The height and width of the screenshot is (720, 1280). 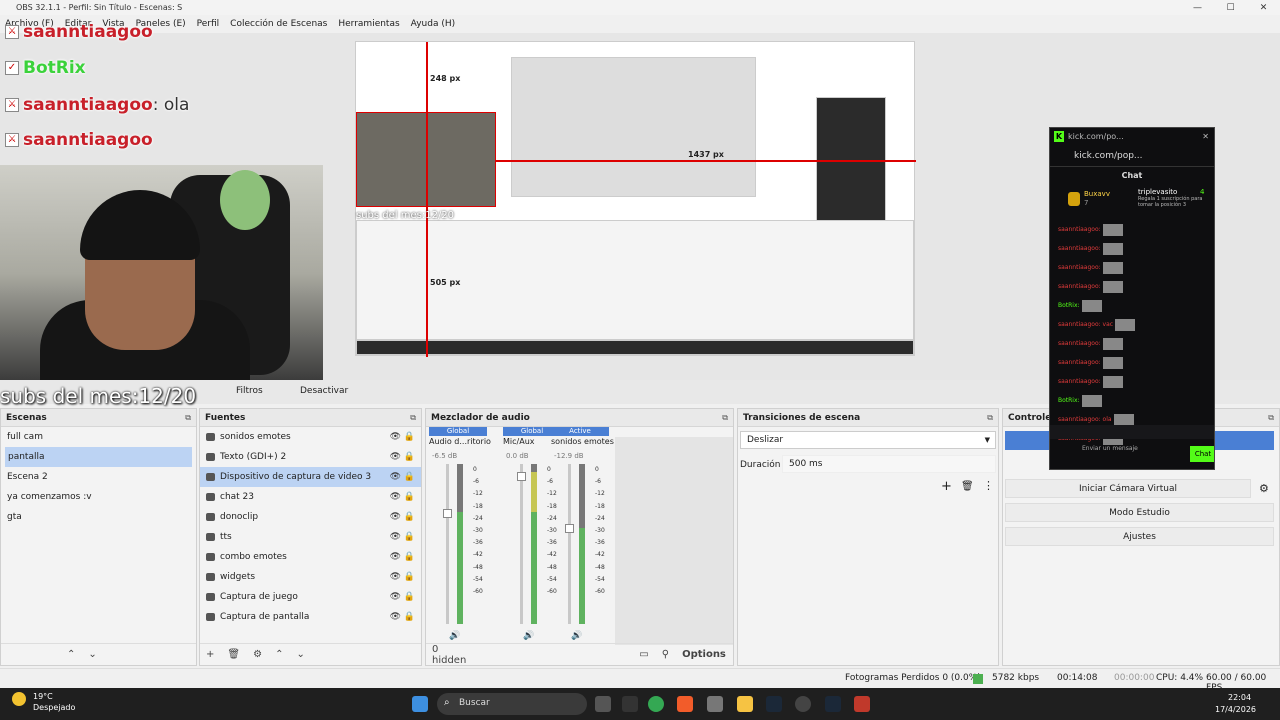 I want to click on taskbar-search: ⌕ Buscar, so click(x=512, y=704).